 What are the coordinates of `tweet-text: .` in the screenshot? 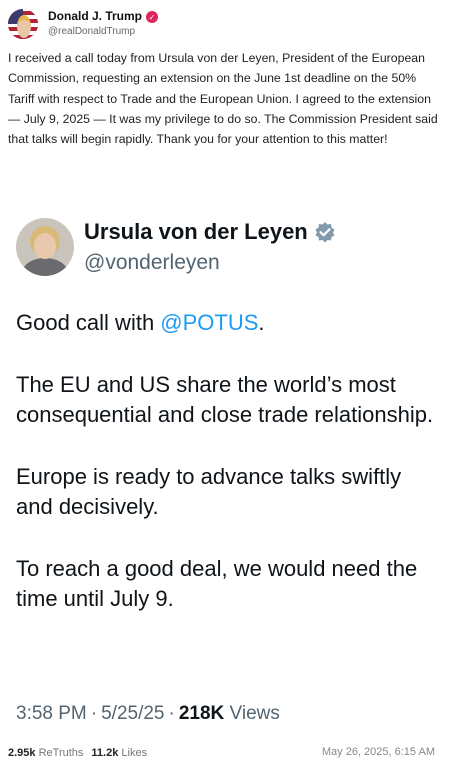 It's located at (261, 322).